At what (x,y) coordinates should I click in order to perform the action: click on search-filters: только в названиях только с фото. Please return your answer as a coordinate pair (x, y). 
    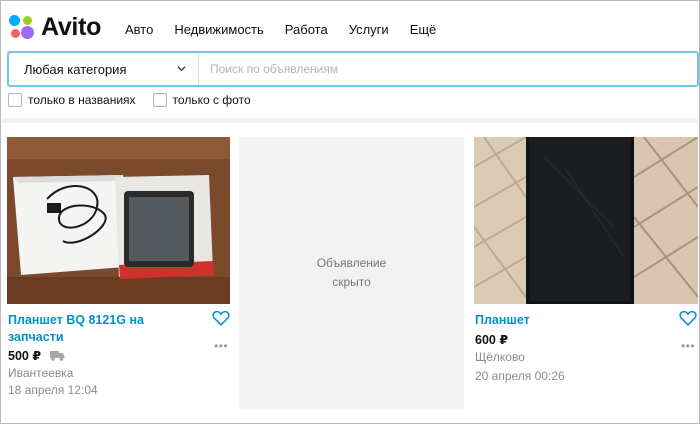
    Looking at the image, I should click on (138, 100).